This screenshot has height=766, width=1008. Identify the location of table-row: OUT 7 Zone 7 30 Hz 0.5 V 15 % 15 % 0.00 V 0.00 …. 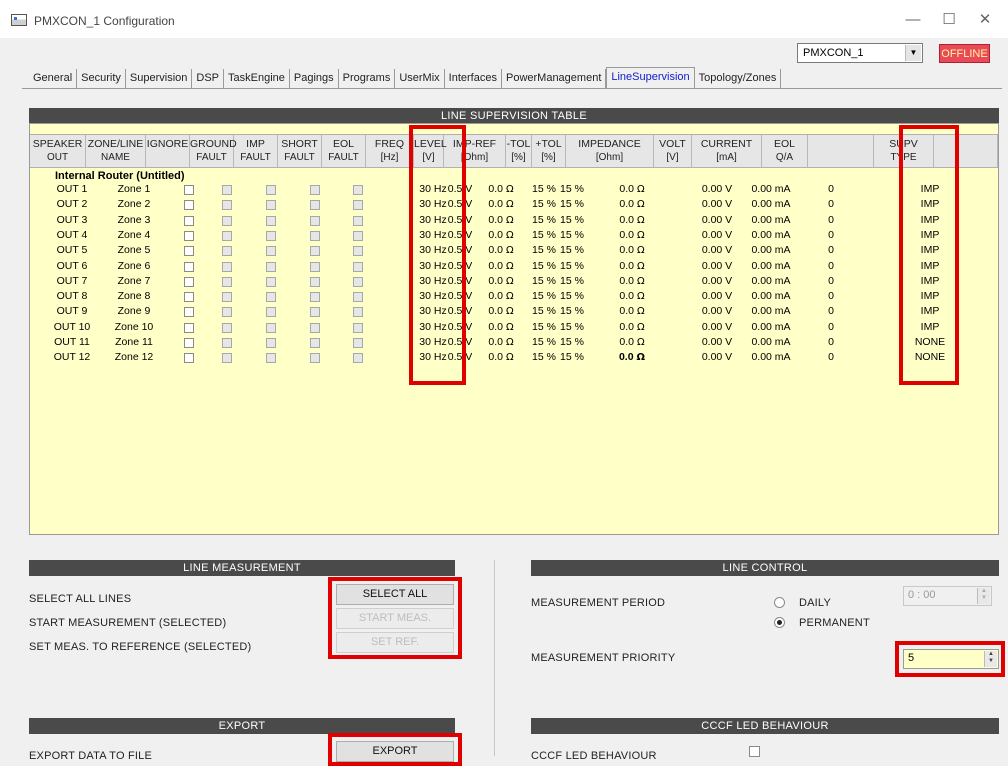
(514, 281).